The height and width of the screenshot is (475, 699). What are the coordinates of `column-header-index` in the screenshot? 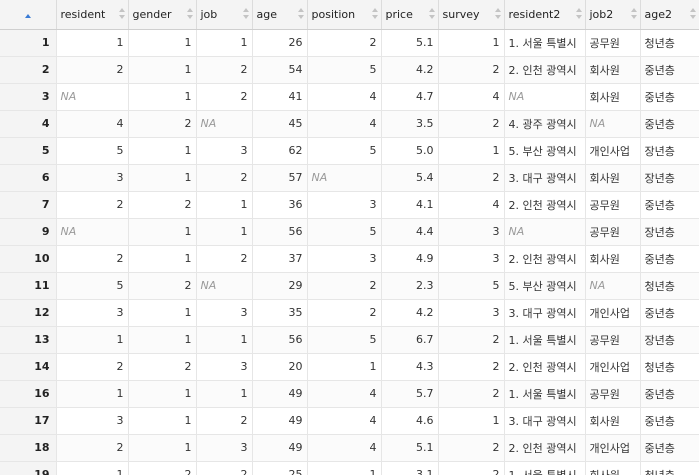 It's located at (28, 15).